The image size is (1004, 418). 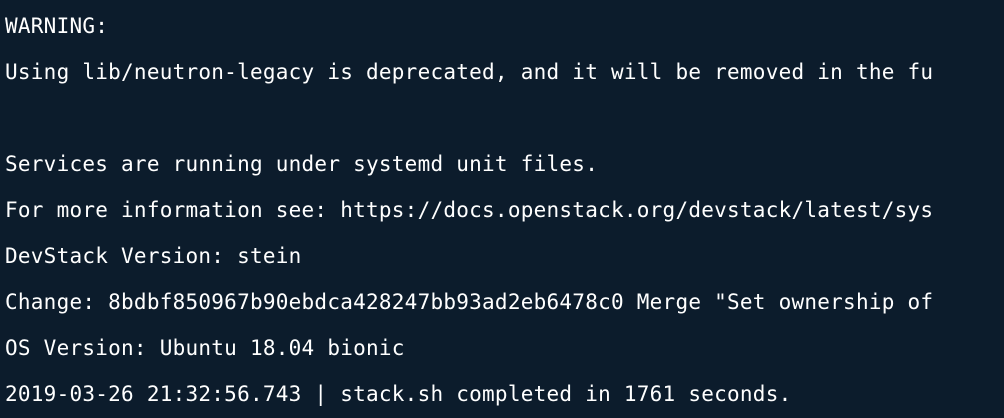 I want to click on terminal-line-os-version: OS Version: Ubuntu 18.04 bionic, so click(x=205, y=348).